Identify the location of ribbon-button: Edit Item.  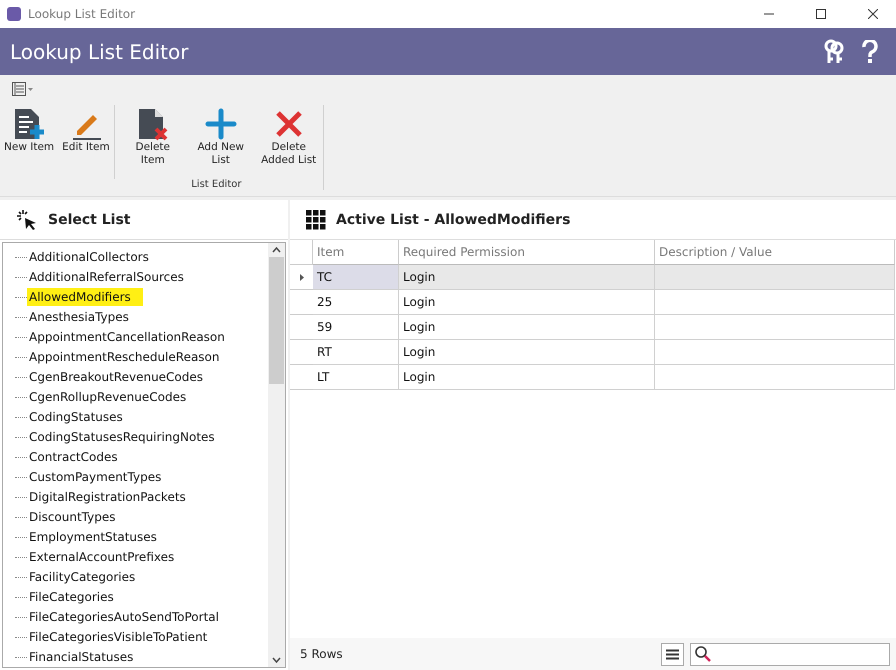
(86, 142).